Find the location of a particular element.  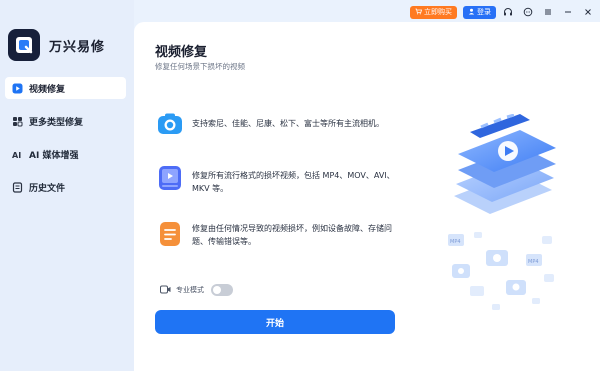

sidebar-item-more-repair: 更多类型修复 is located at coordinates (65, 121).